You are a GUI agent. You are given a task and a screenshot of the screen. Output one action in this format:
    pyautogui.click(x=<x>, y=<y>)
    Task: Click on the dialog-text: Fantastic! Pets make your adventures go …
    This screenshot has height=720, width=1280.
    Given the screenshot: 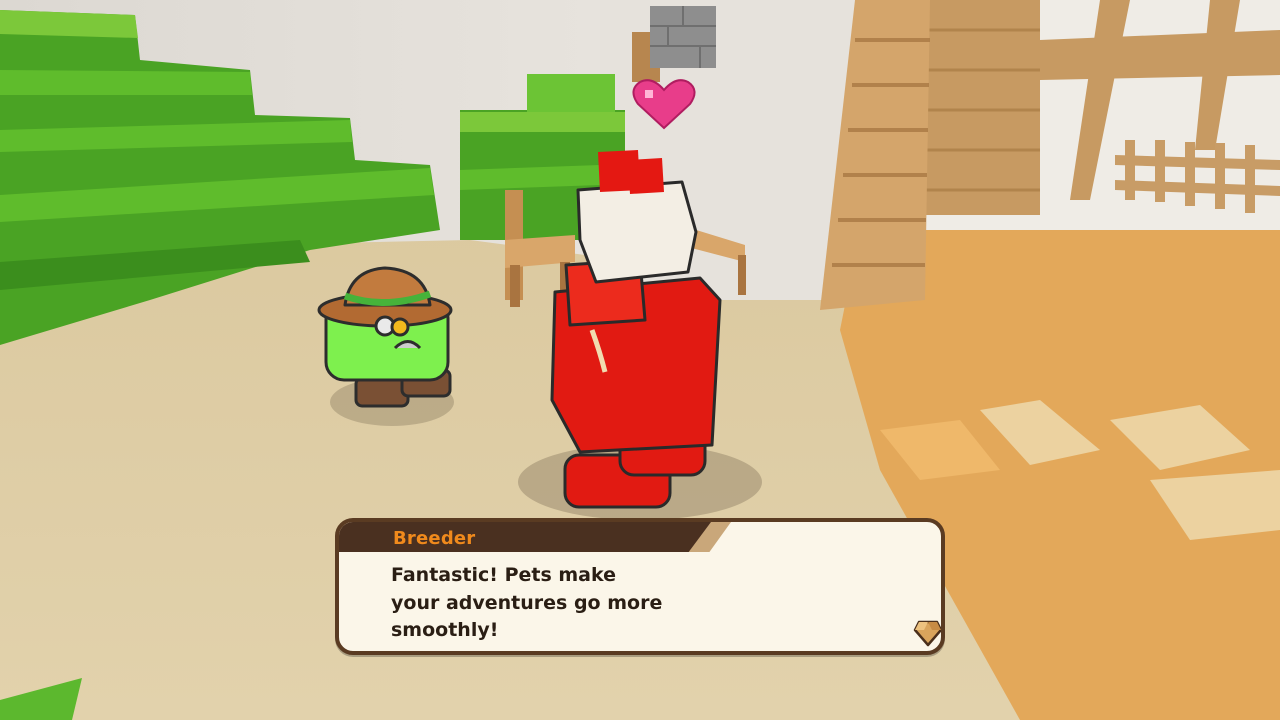 What is the action you would take?
    pyautogui.click(x=527, y=602)
    